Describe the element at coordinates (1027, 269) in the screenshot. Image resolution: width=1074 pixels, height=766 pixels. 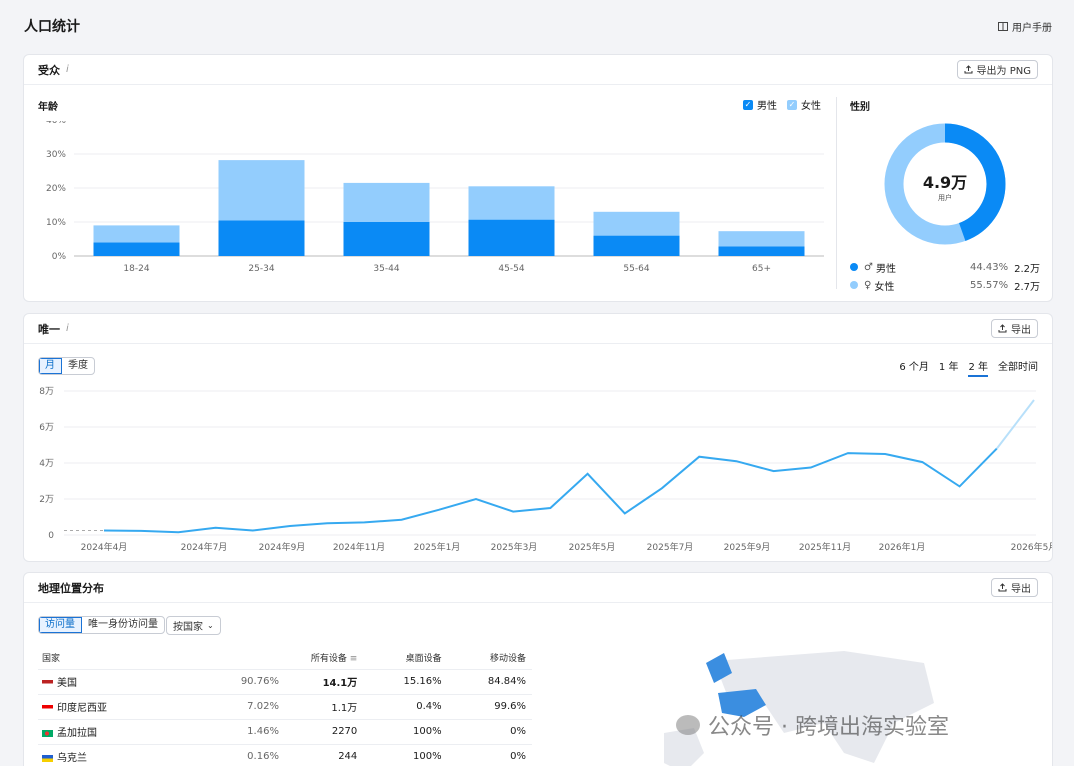
I see `male-count: 2.2万` at that location.